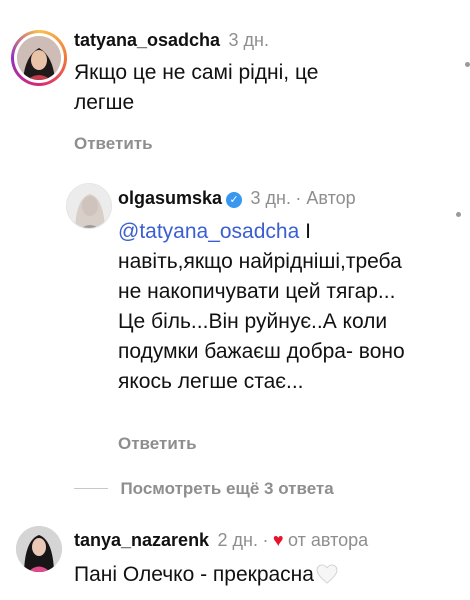 The image size is (470, 600). Describe the element at coordinates (237, 540) in the screenshot. I see `timestamp: 2 дн.` at that location.